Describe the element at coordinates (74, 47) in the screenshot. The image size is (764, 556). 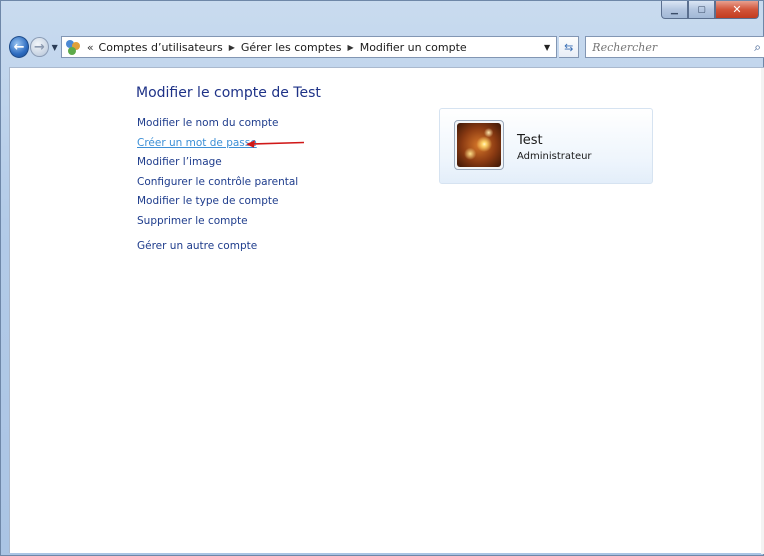
I see `user-accounts-icon` at that location.